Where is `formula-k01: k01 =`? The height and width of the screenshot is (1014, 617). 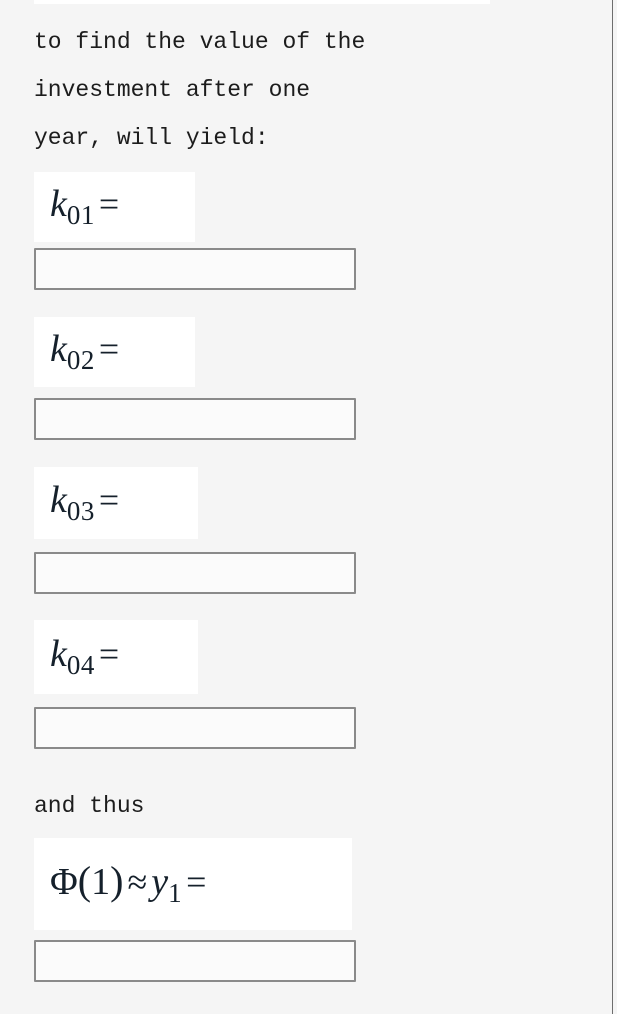 formula-k01: k01 = is located at coordinates (114, 207).